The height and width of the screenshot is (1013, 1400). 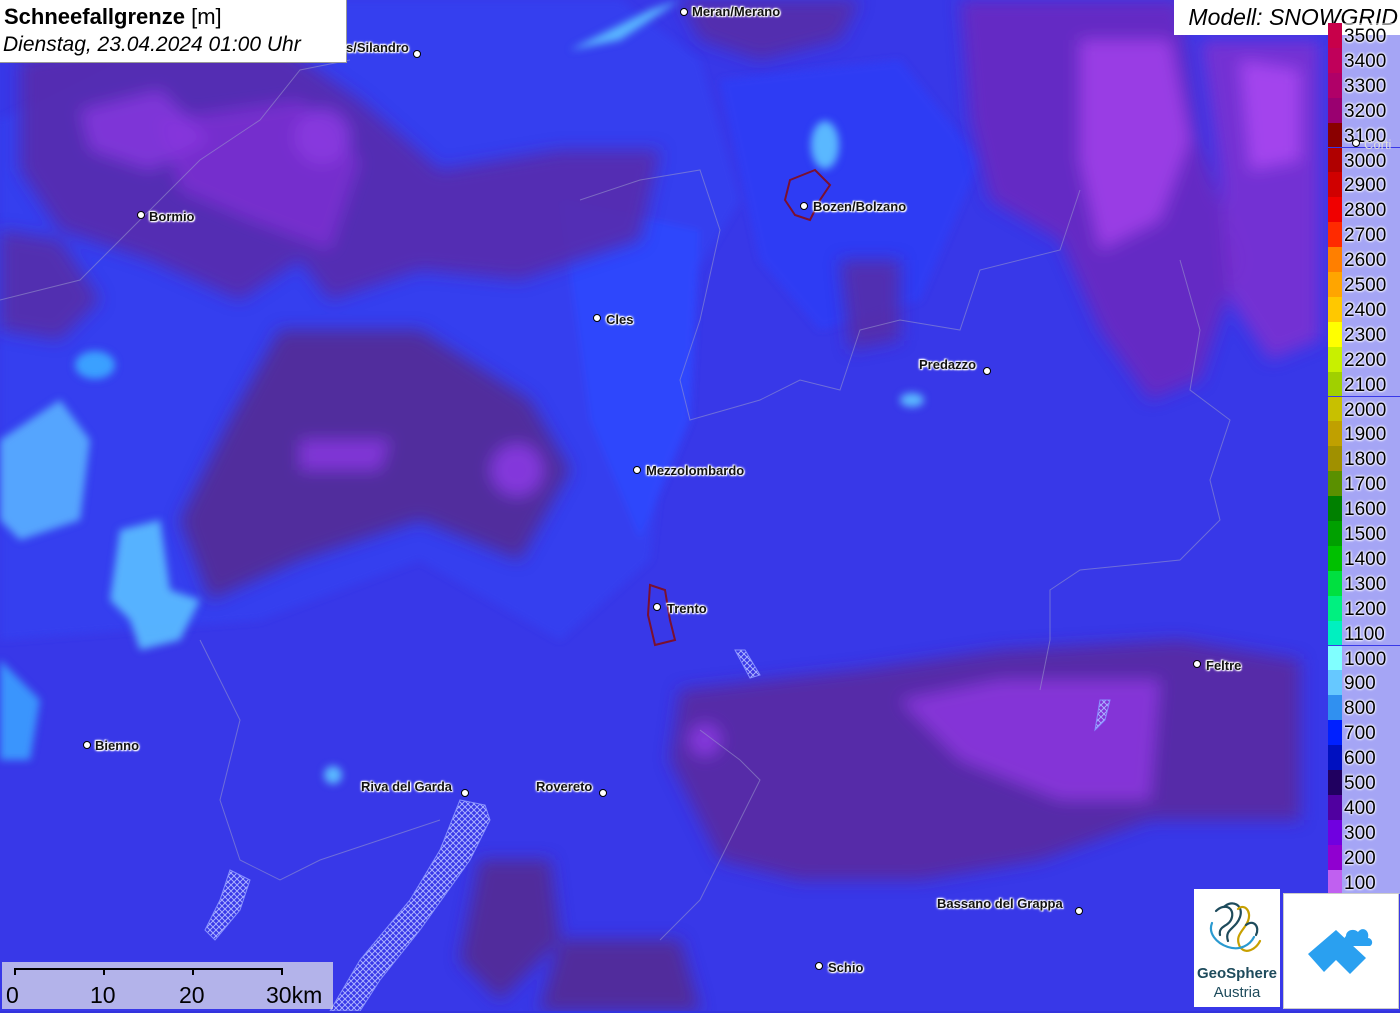 What do you see at coordinates (1364, 409) in the screenshot?
I see `legend-entry: 2000` at bounding box center [1364, 409].